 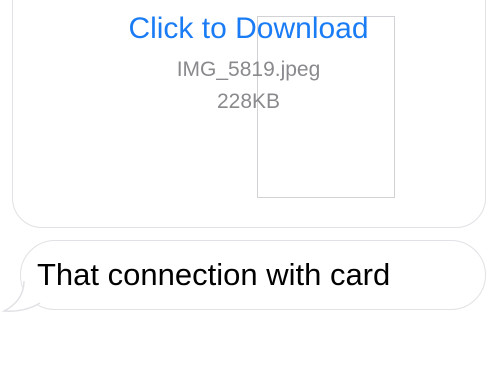 What do you see at coordinates (214, 274) in the screenshot?
I see `message-text: That connection with card` at bounding box center [214, 274].